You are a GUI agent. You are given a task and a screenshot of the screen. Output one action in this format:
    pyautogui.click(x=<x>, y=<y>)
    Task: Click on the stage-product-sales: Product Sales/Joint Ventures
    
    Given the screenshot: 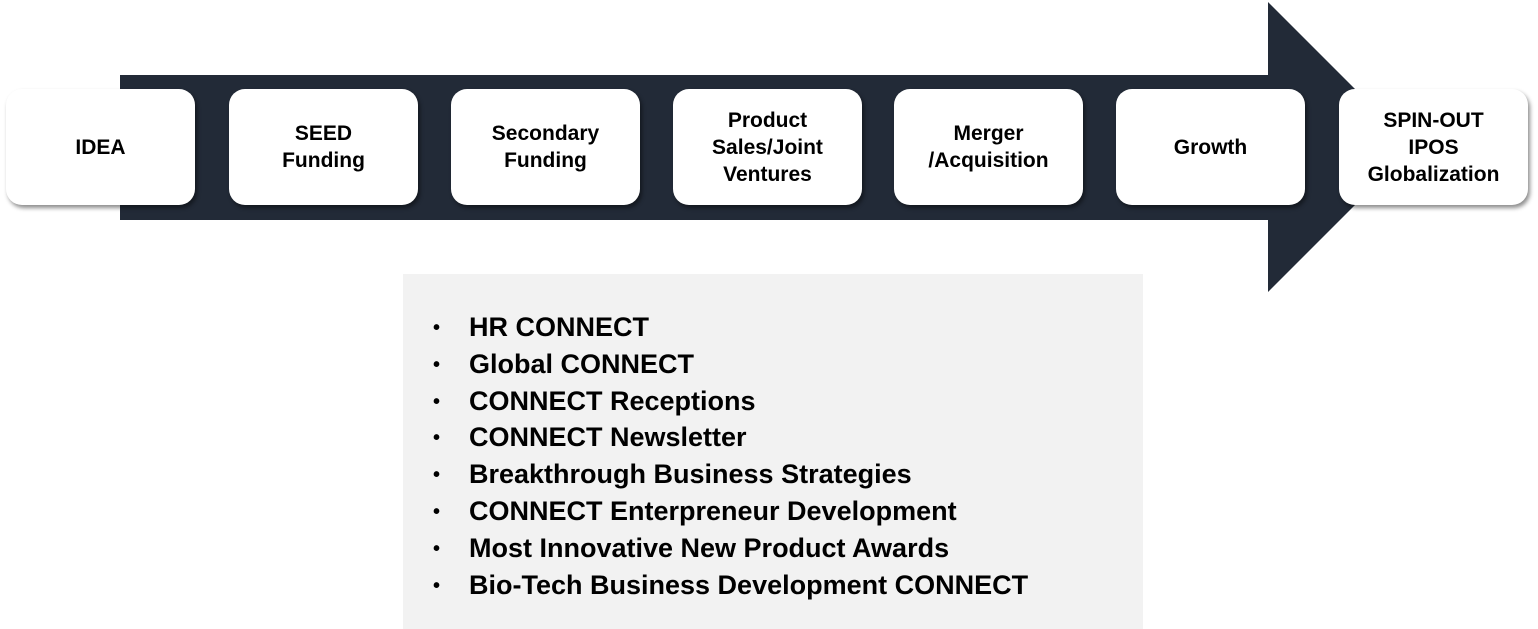 What is the action you would take?
    pyautogui.click(x=767, y=147)
    